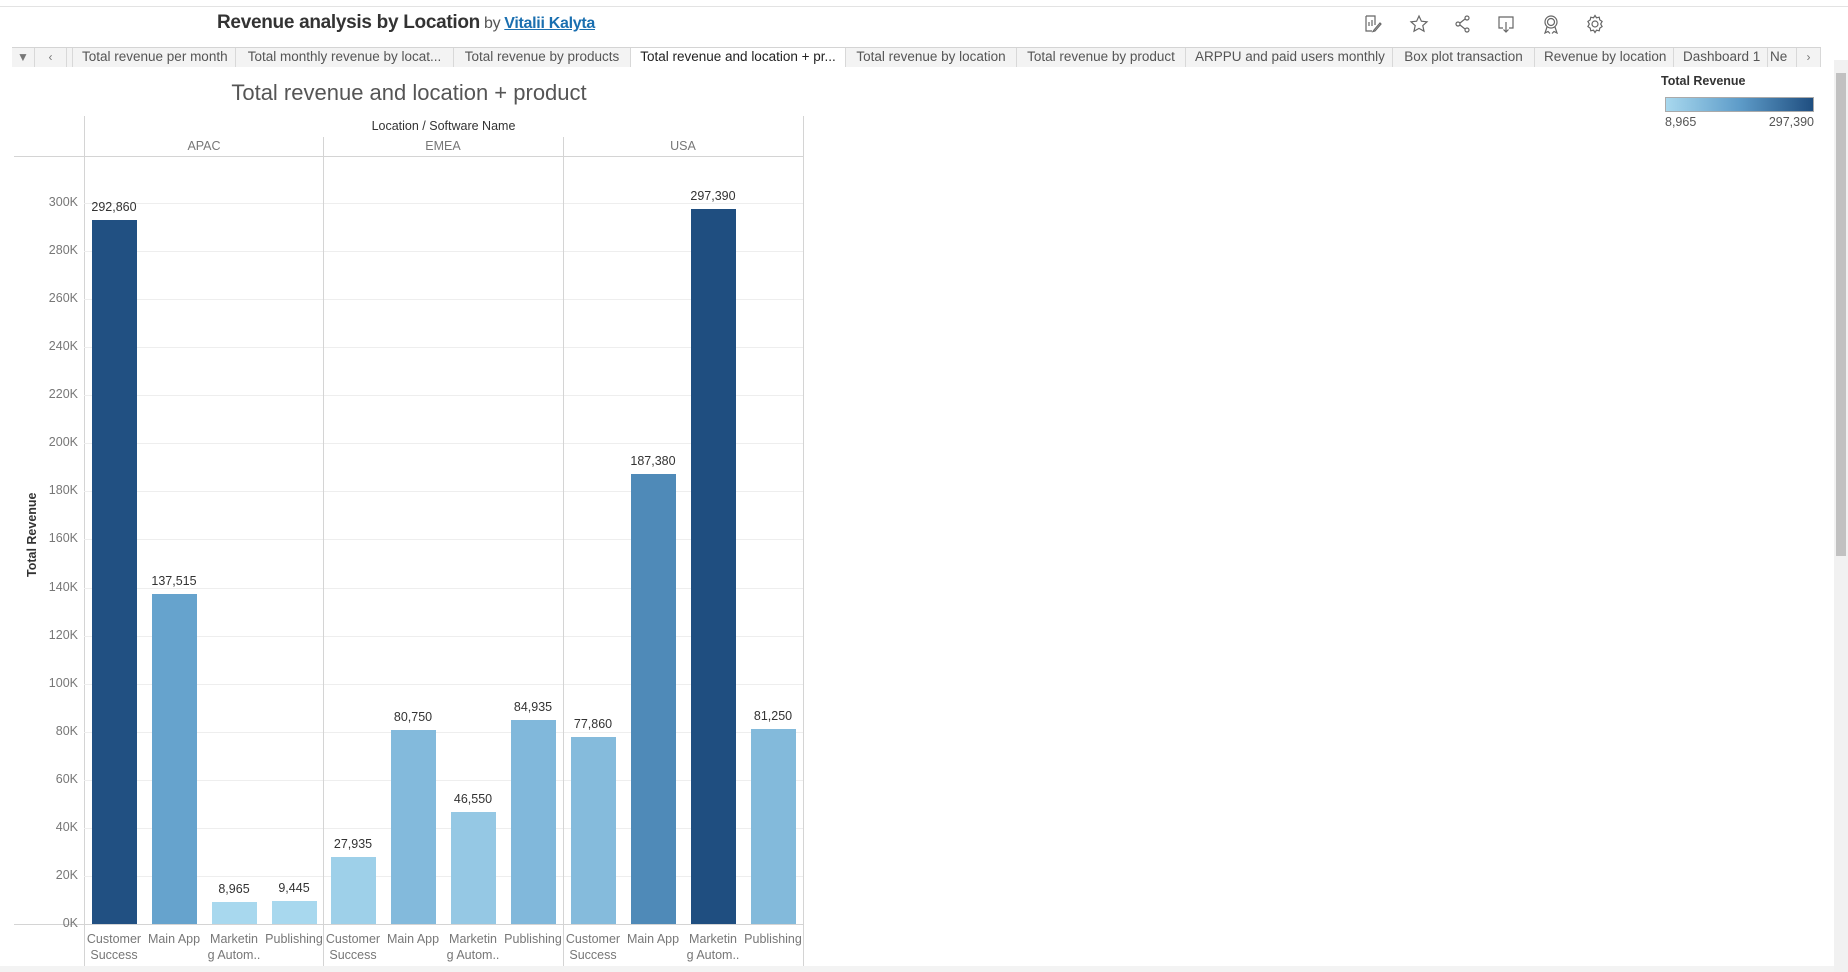  What do you see at coordinates (1373, 24) in the screenshot?
I see `edit-icon` at bounding box center [1373, 24].